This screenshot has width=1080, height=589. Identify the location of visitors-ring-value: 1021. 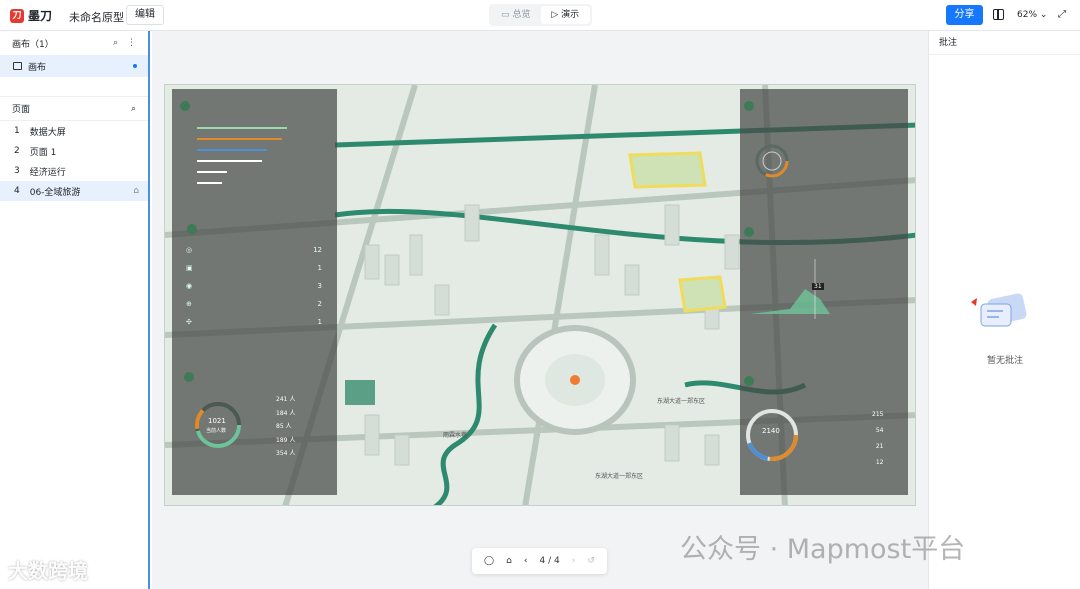
(217, 421).